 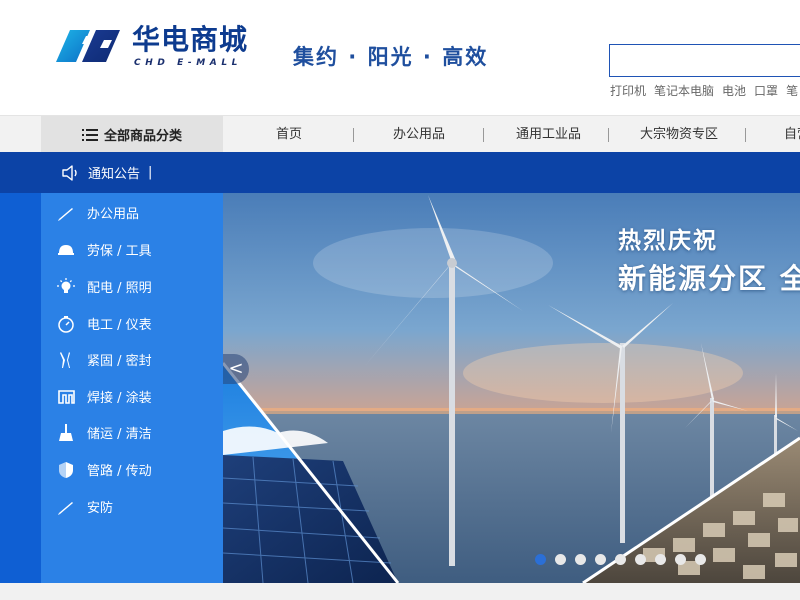 I want to click on sidebar-item: 焊接 / 涂装, so click(x=132, y=396).